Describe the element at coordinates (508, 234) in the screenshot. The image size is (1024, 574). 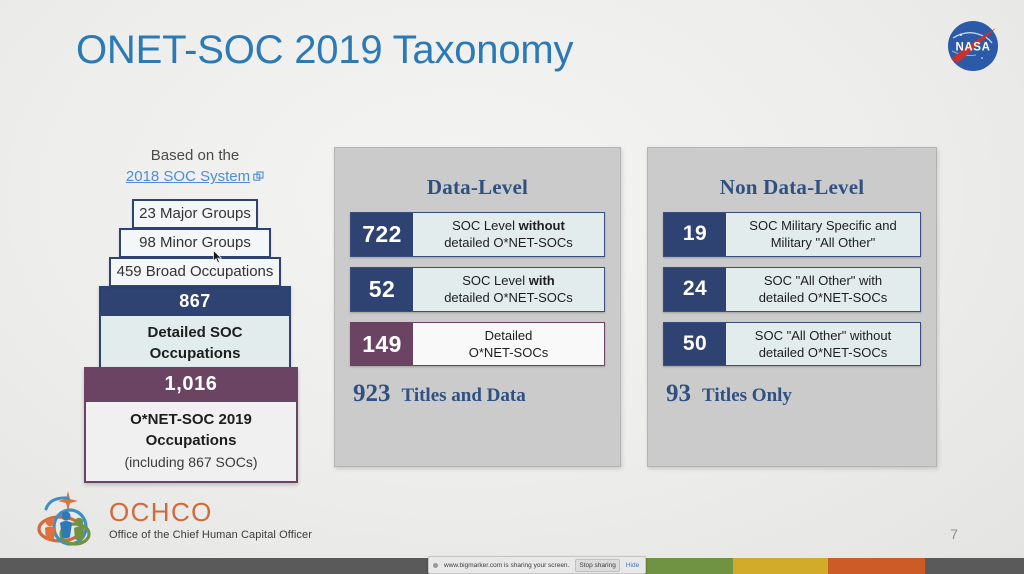
I see `row-label: SOC Level without detailed O*NET-SOCs` at that location.